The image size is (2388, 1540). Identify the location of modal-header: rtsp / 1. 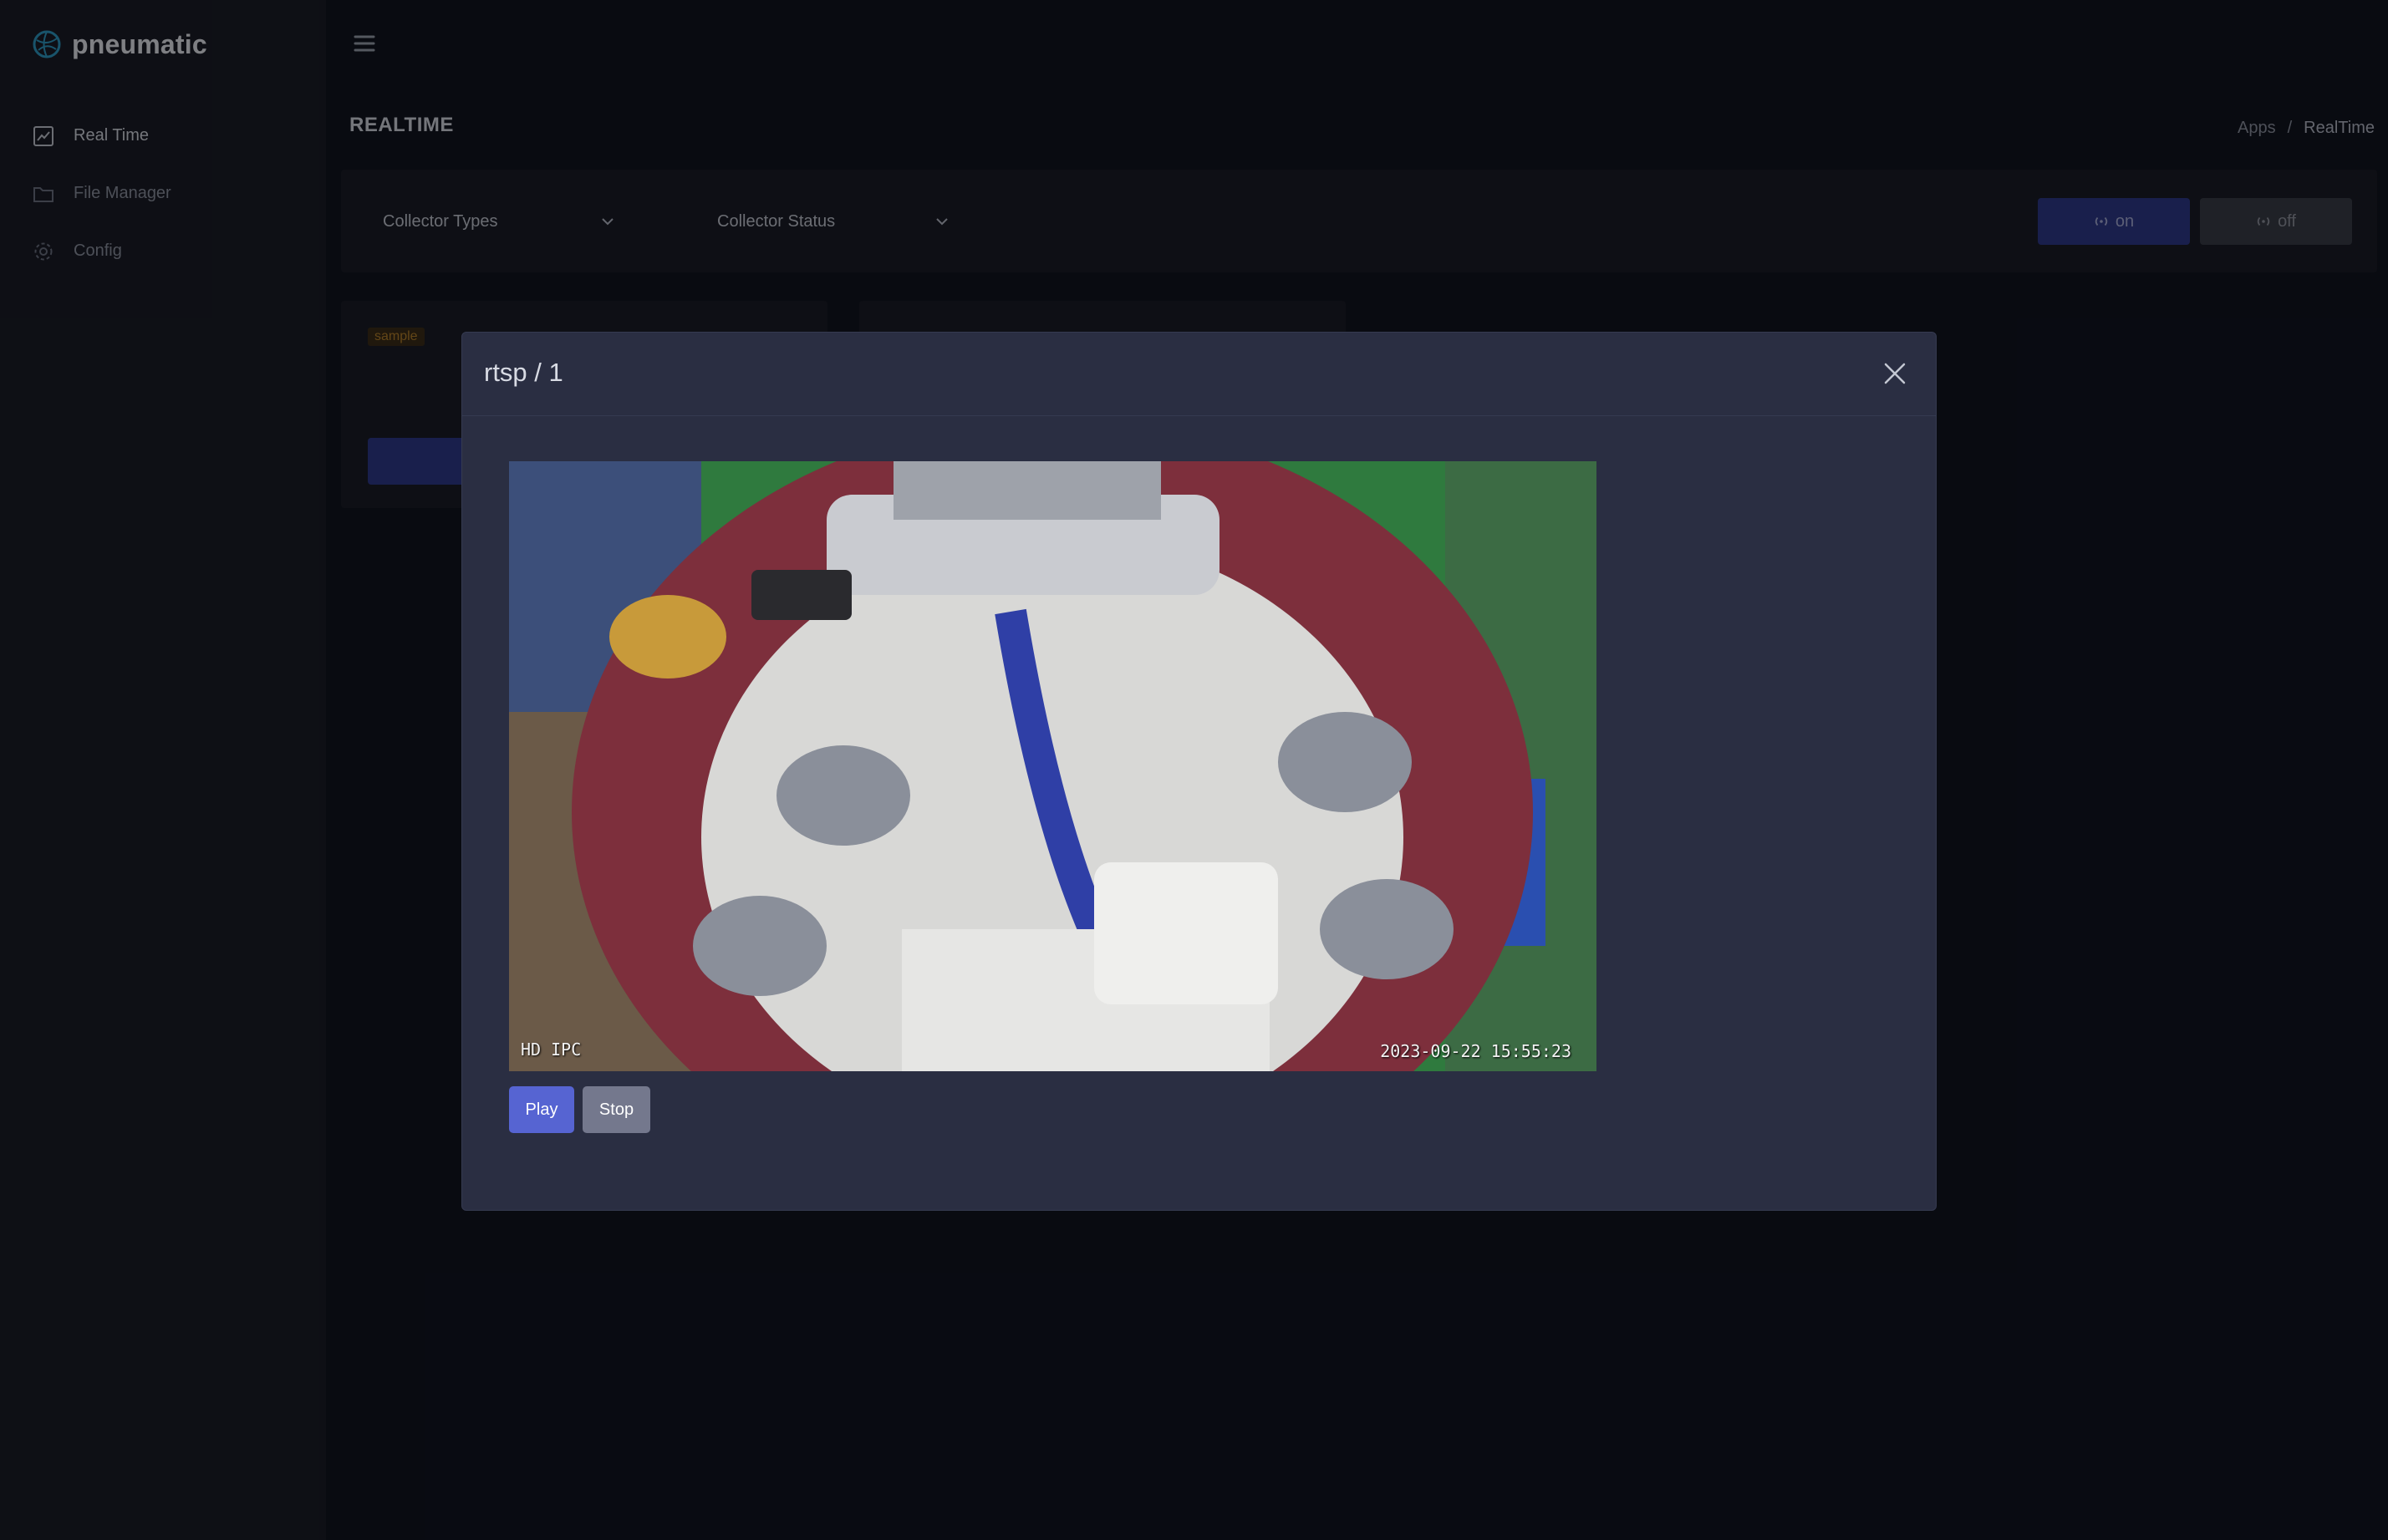
(1199, 374).